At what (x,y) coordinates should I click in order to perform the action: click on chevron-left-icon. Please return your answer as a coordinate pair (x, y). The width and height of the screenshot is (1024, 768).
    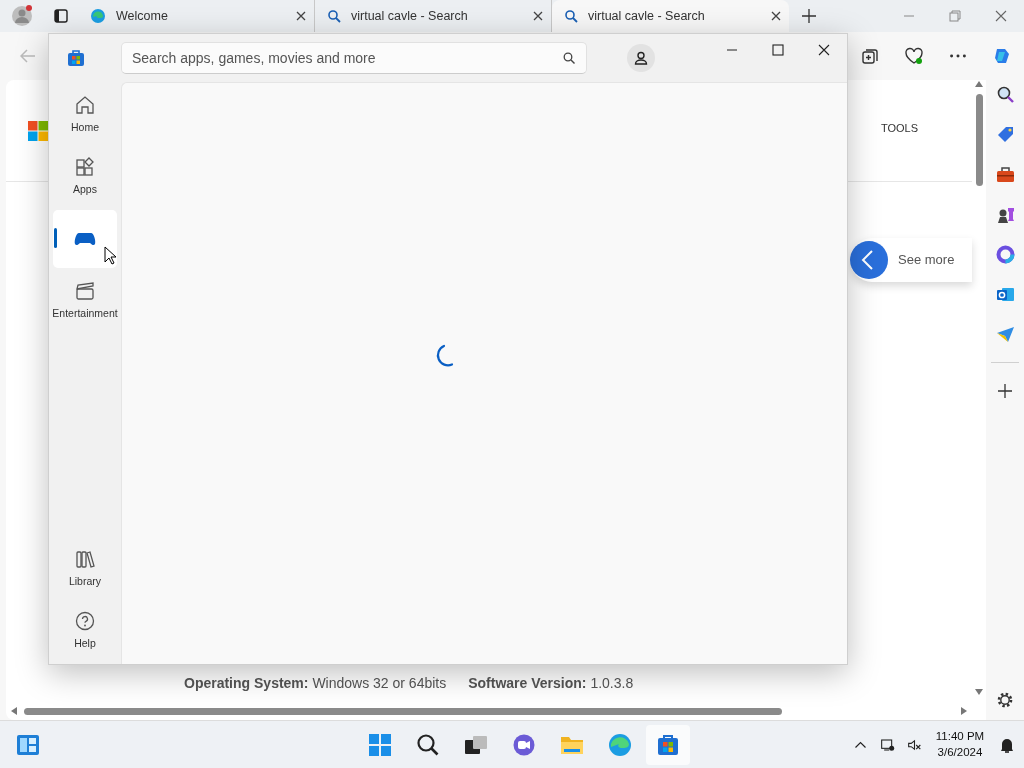
    Looking at the image, I should click on (869, 260).